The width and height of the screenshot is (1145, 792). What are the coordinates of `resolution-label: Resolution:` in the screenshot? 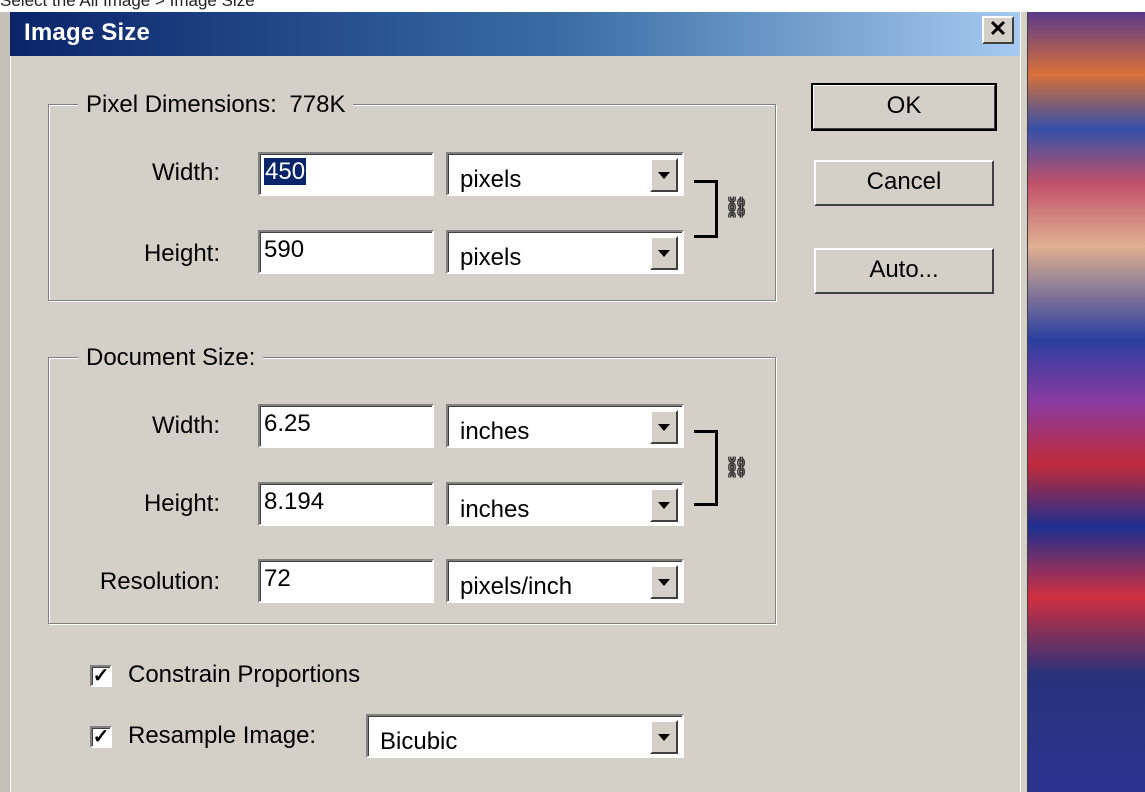 It's located at (159, 581).